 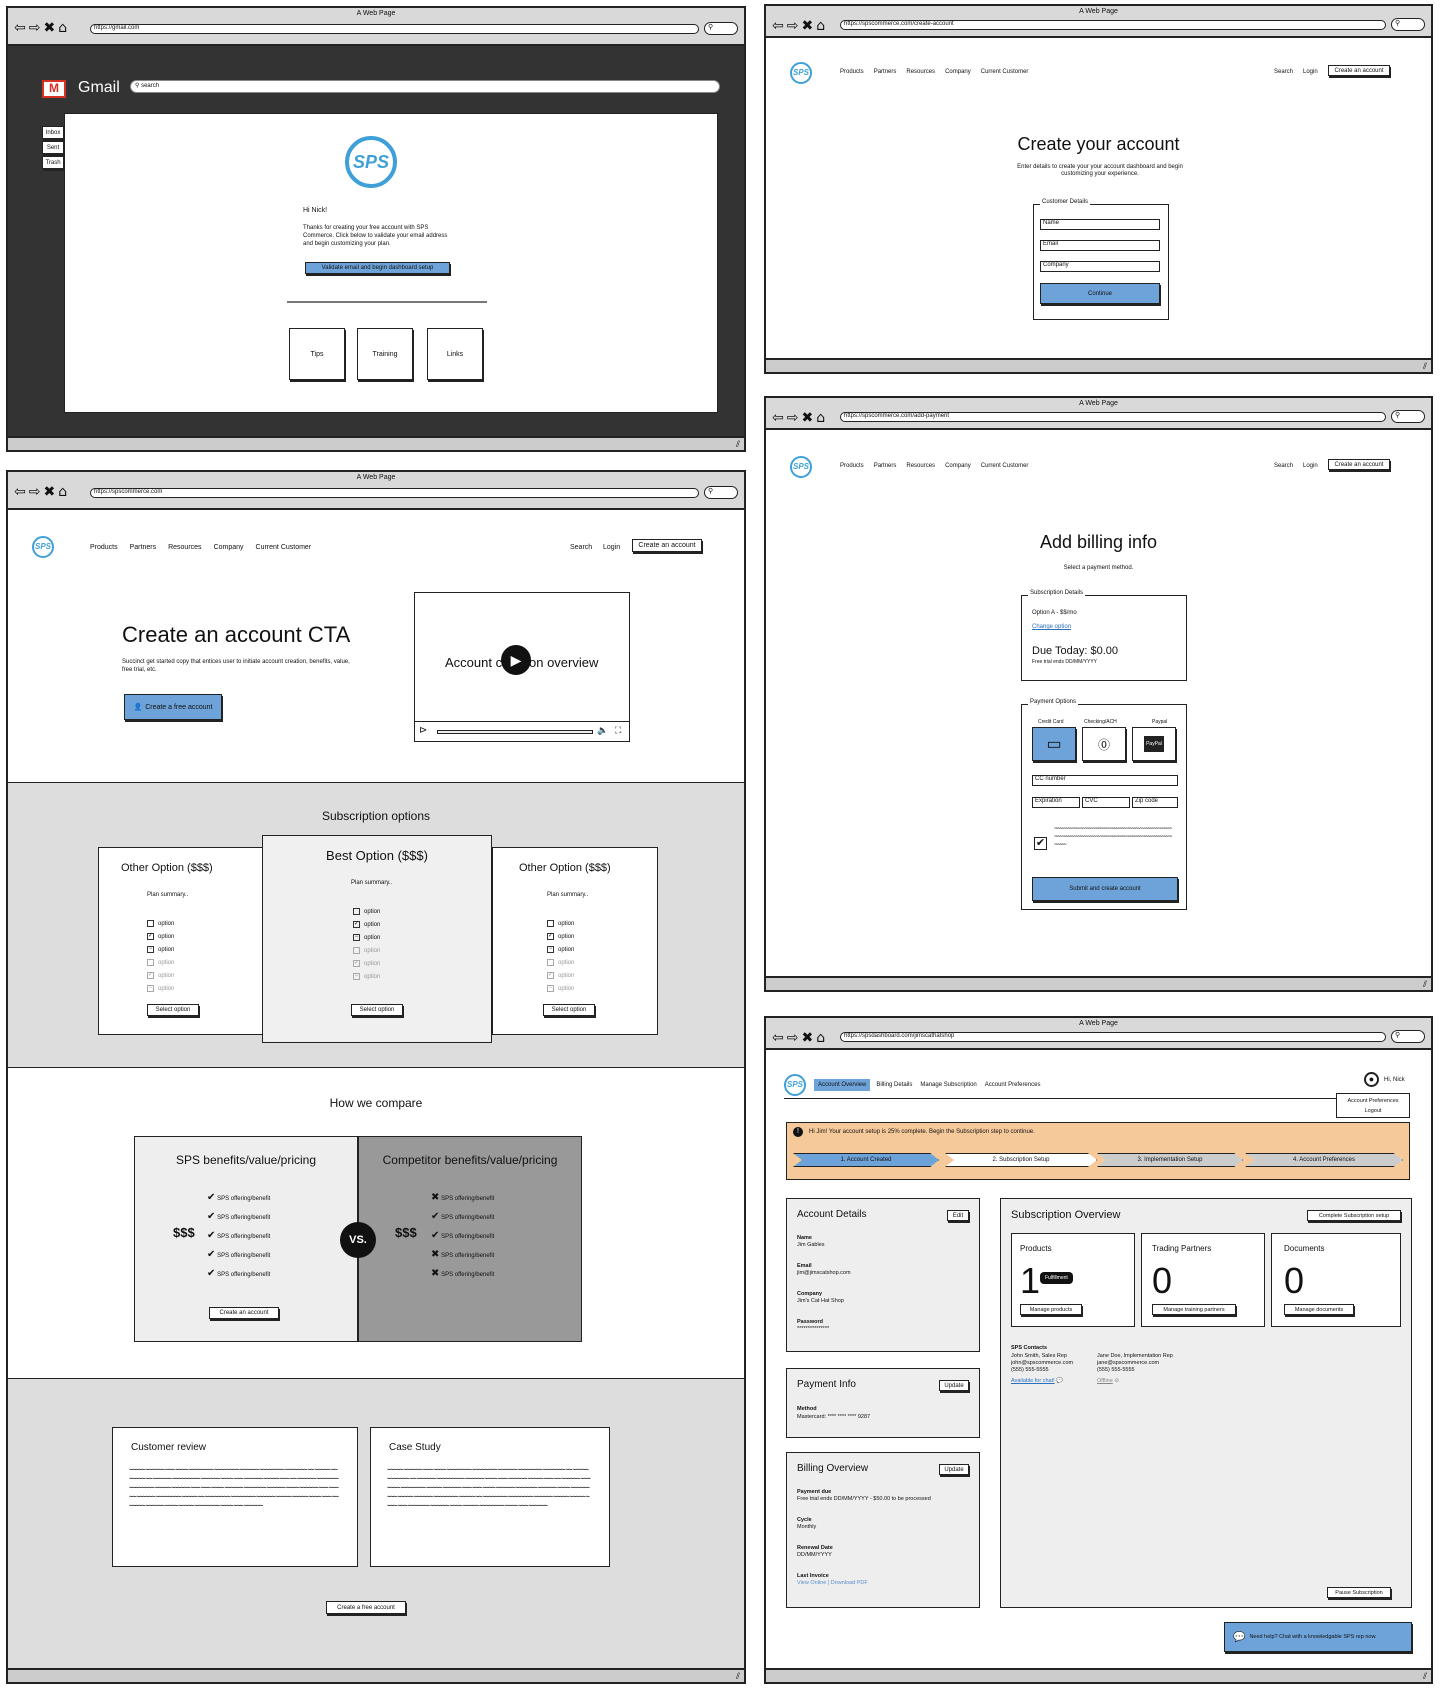 I want to click on step-subscription-setup: 2. Subscription Setup, so click(x=1021, y=1160).